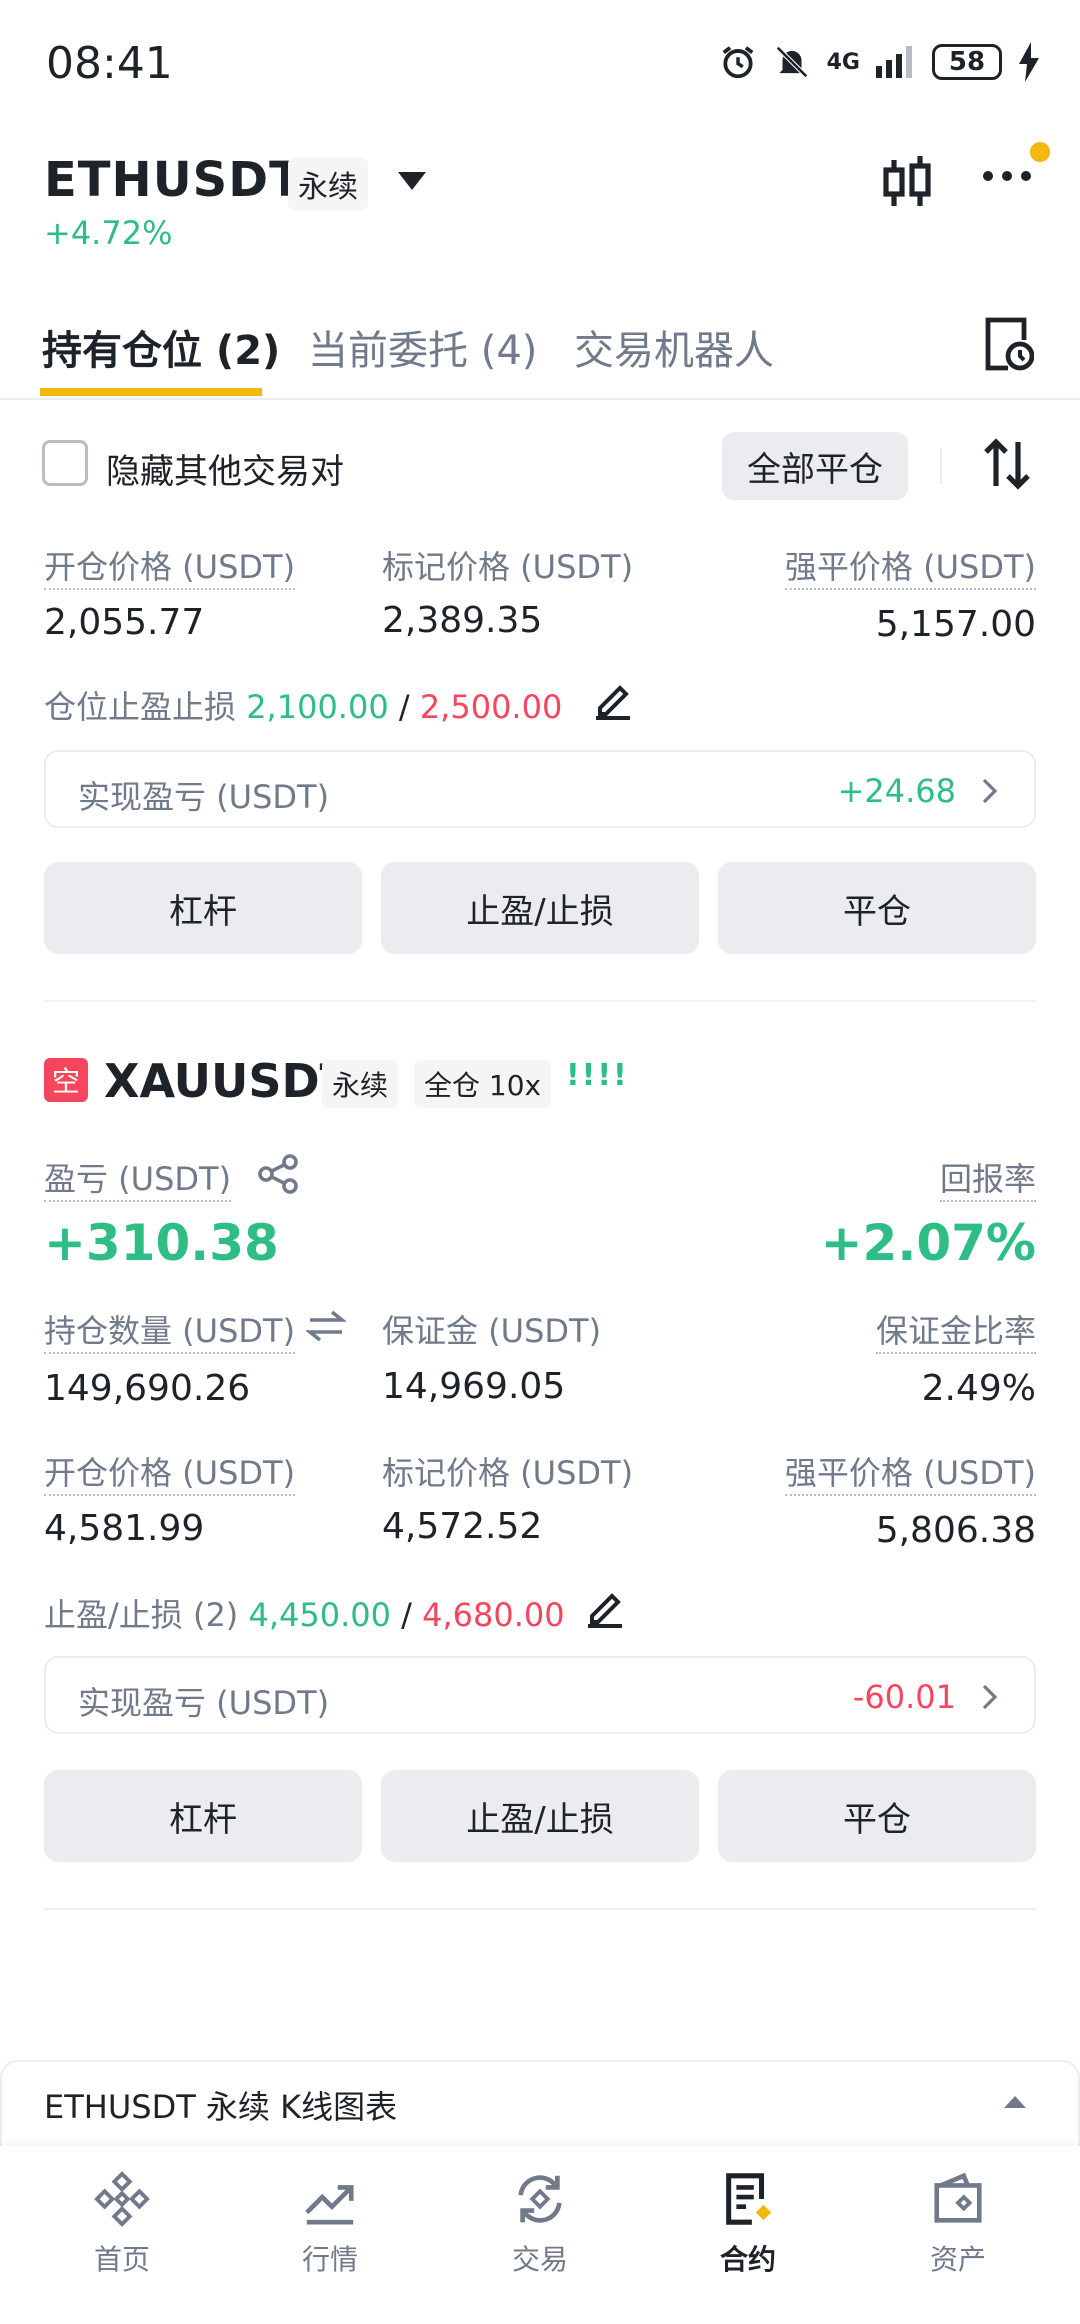  Describe the element at coordinates (170, 1333) in the screenshot. I see `position-size-label: 持仓数量 (USDT)` at that location.